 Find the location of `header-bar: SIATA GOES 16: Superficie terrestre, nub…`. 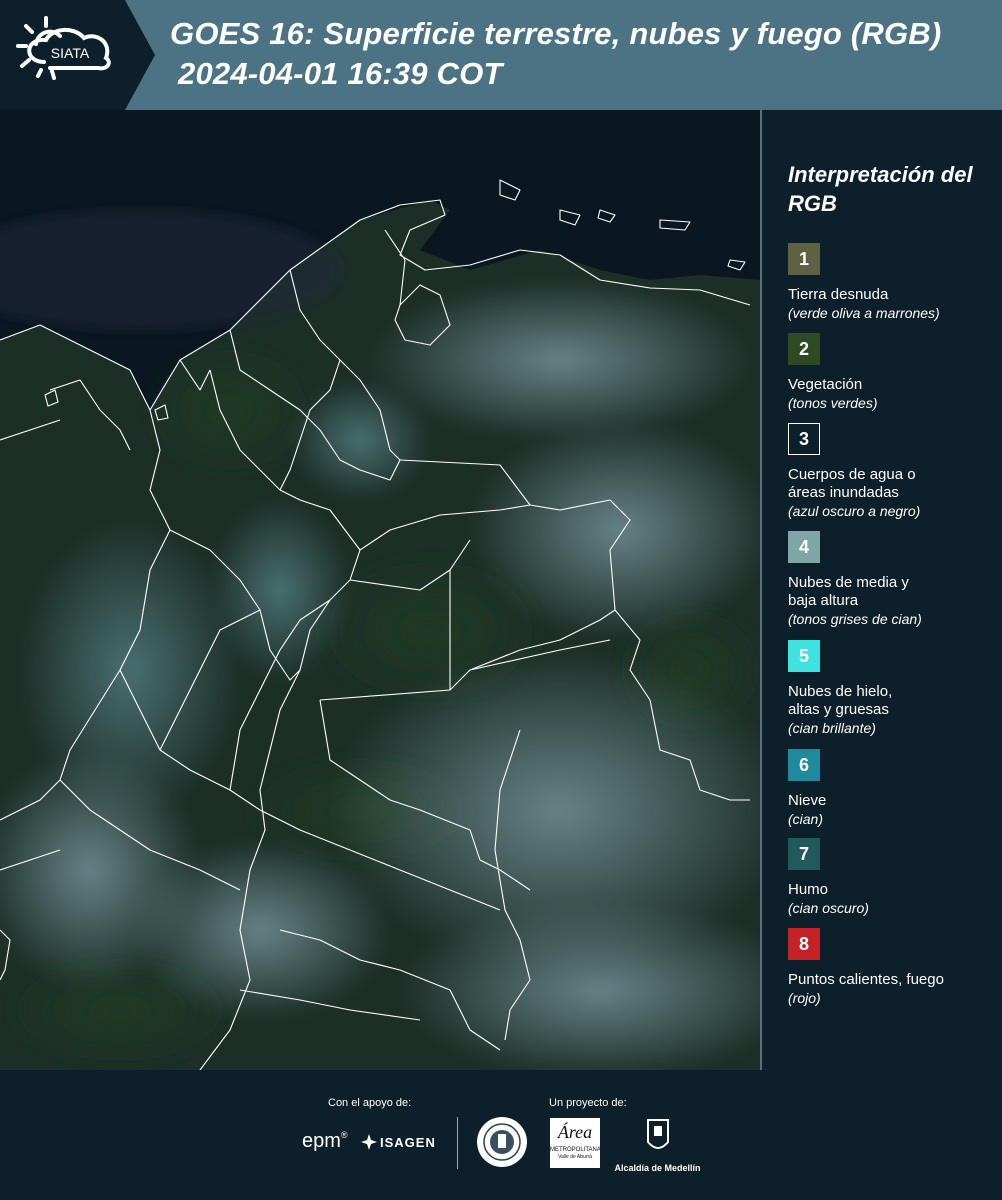

header-bar: SIATA GOES 16: Superficie terrestre, nub… is located at coordinates (501, 55).